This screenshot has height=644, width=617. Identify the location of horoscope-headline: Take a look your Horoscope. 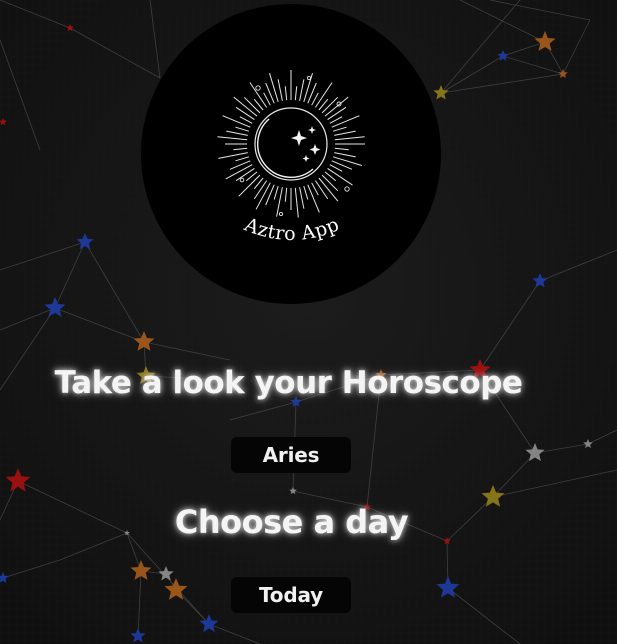
(288, 383).